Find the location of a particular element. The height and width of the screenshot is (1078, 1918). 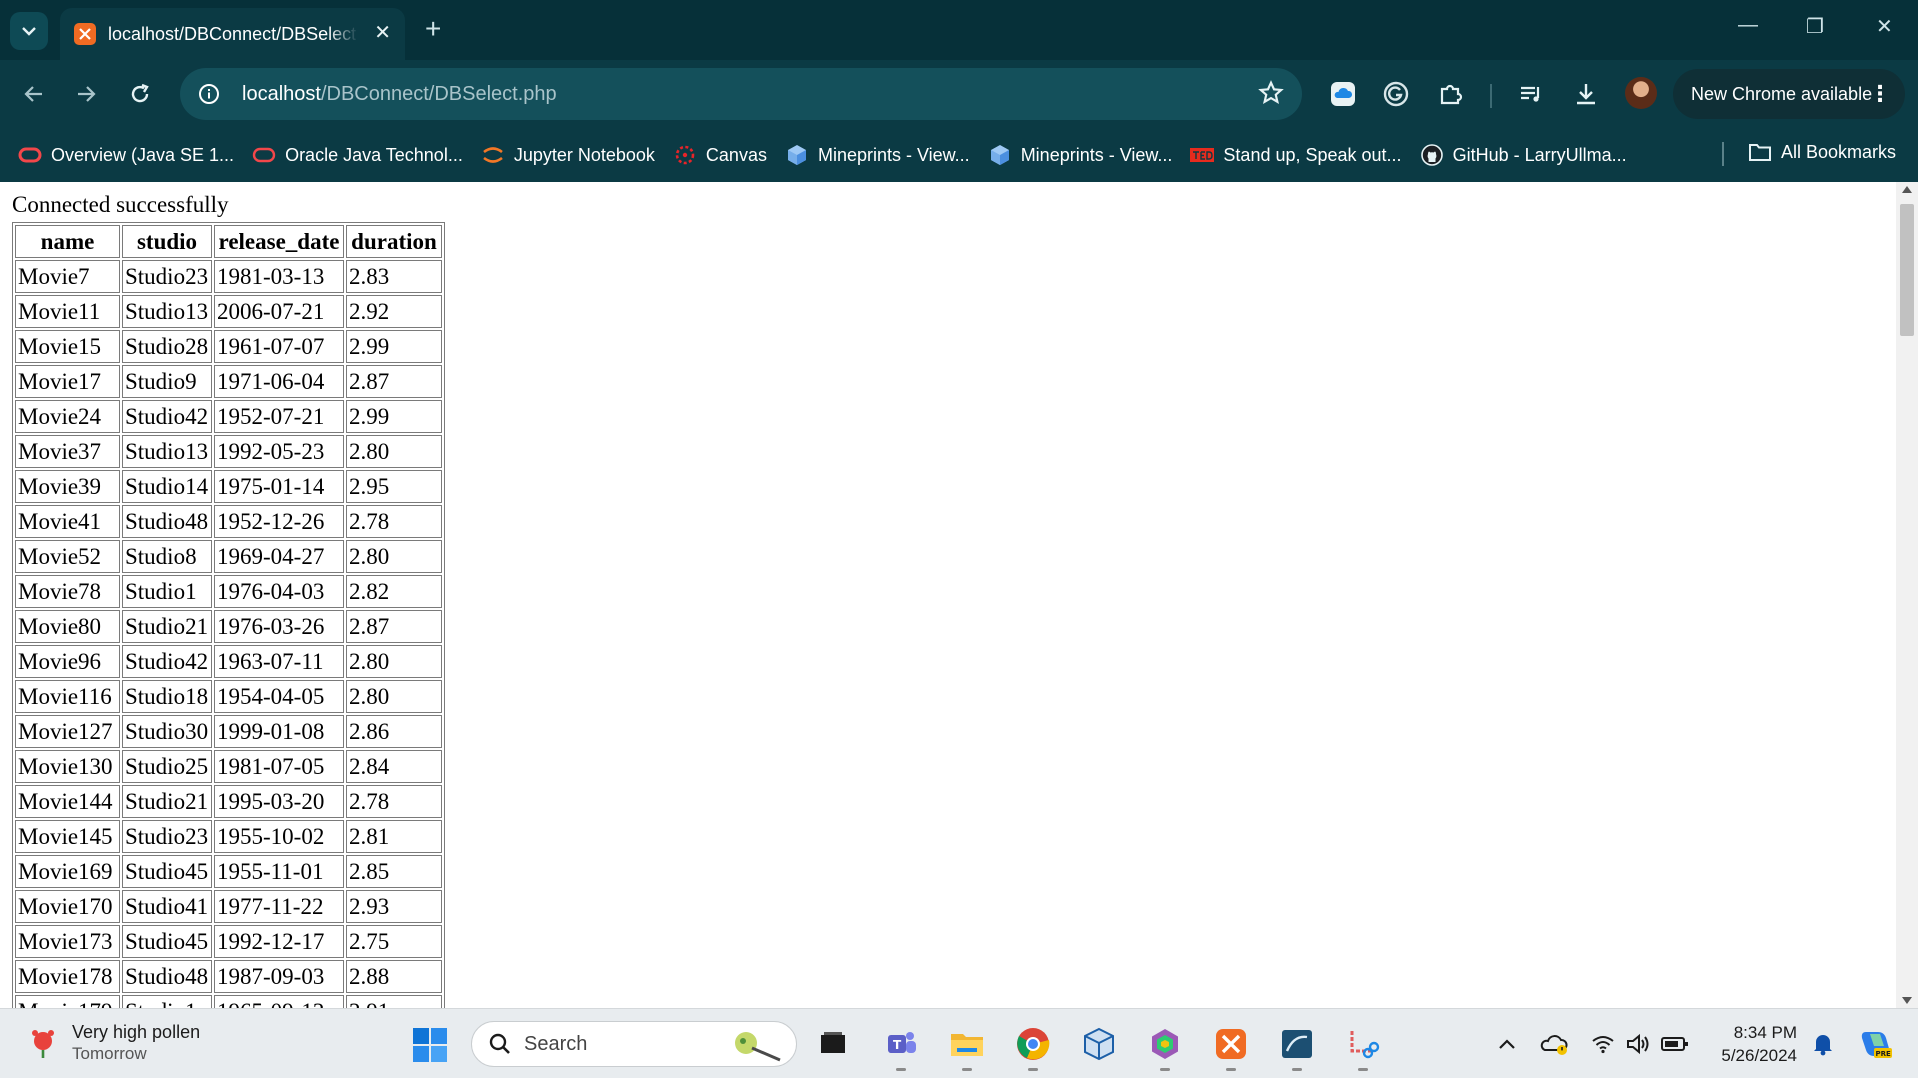

reload-icon is located at coordinates (140, 93).